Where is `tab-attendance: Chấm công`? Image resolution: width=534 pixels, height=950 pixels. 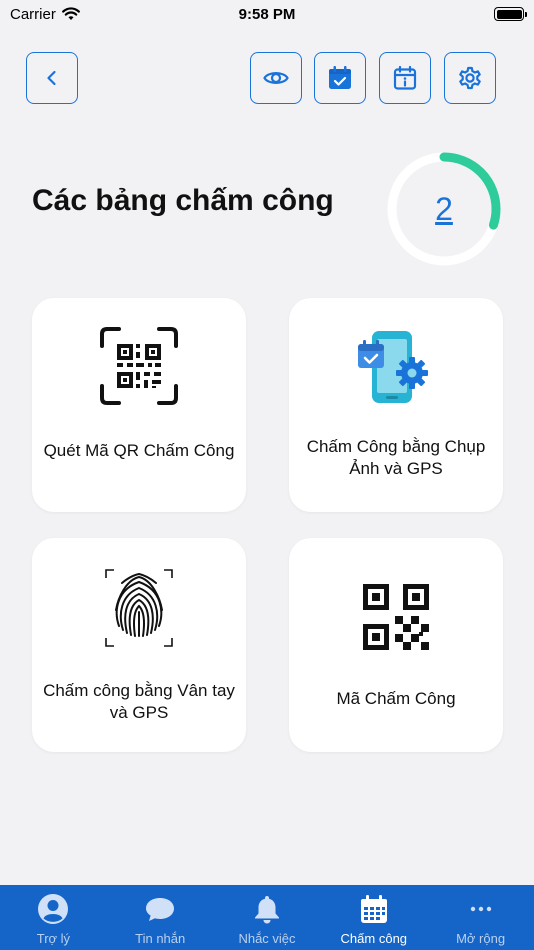 tab-attendance: Chấm công is located at coordinates (373, 917).